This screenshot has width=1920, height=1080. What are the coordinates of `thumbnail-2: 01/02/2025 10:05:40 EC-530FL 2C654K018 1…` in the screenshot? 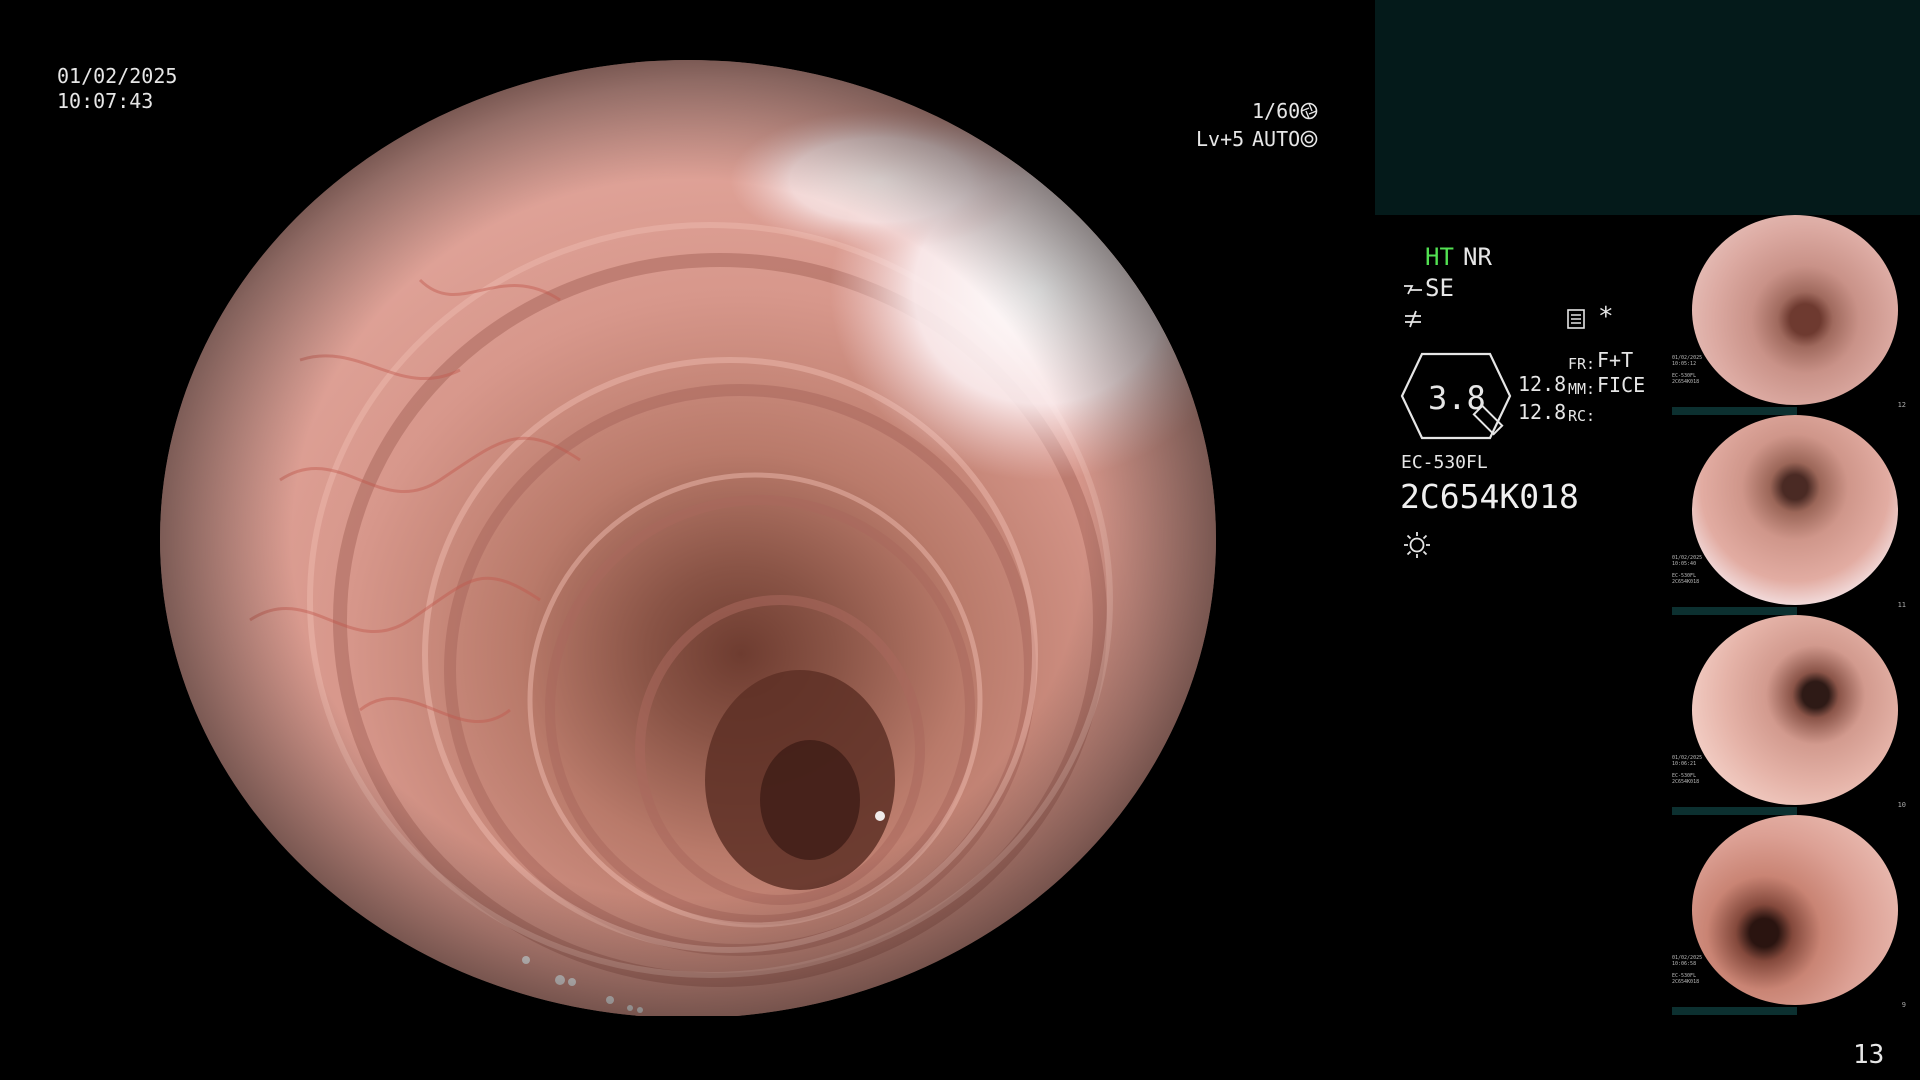 It's located at (1792, 515).